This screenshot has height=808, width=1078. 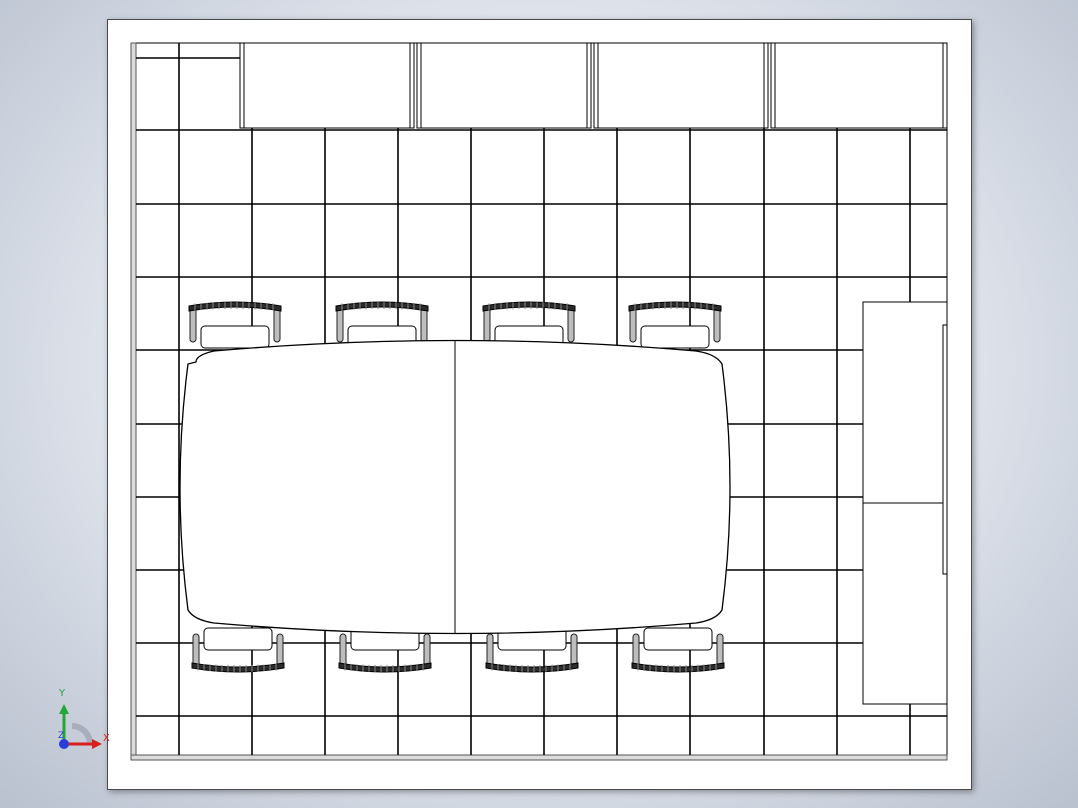 What do you see at coordinates (62, 693) in the screenshot?
I see `y-axis-label: Y` at bounding box center [62, 693].